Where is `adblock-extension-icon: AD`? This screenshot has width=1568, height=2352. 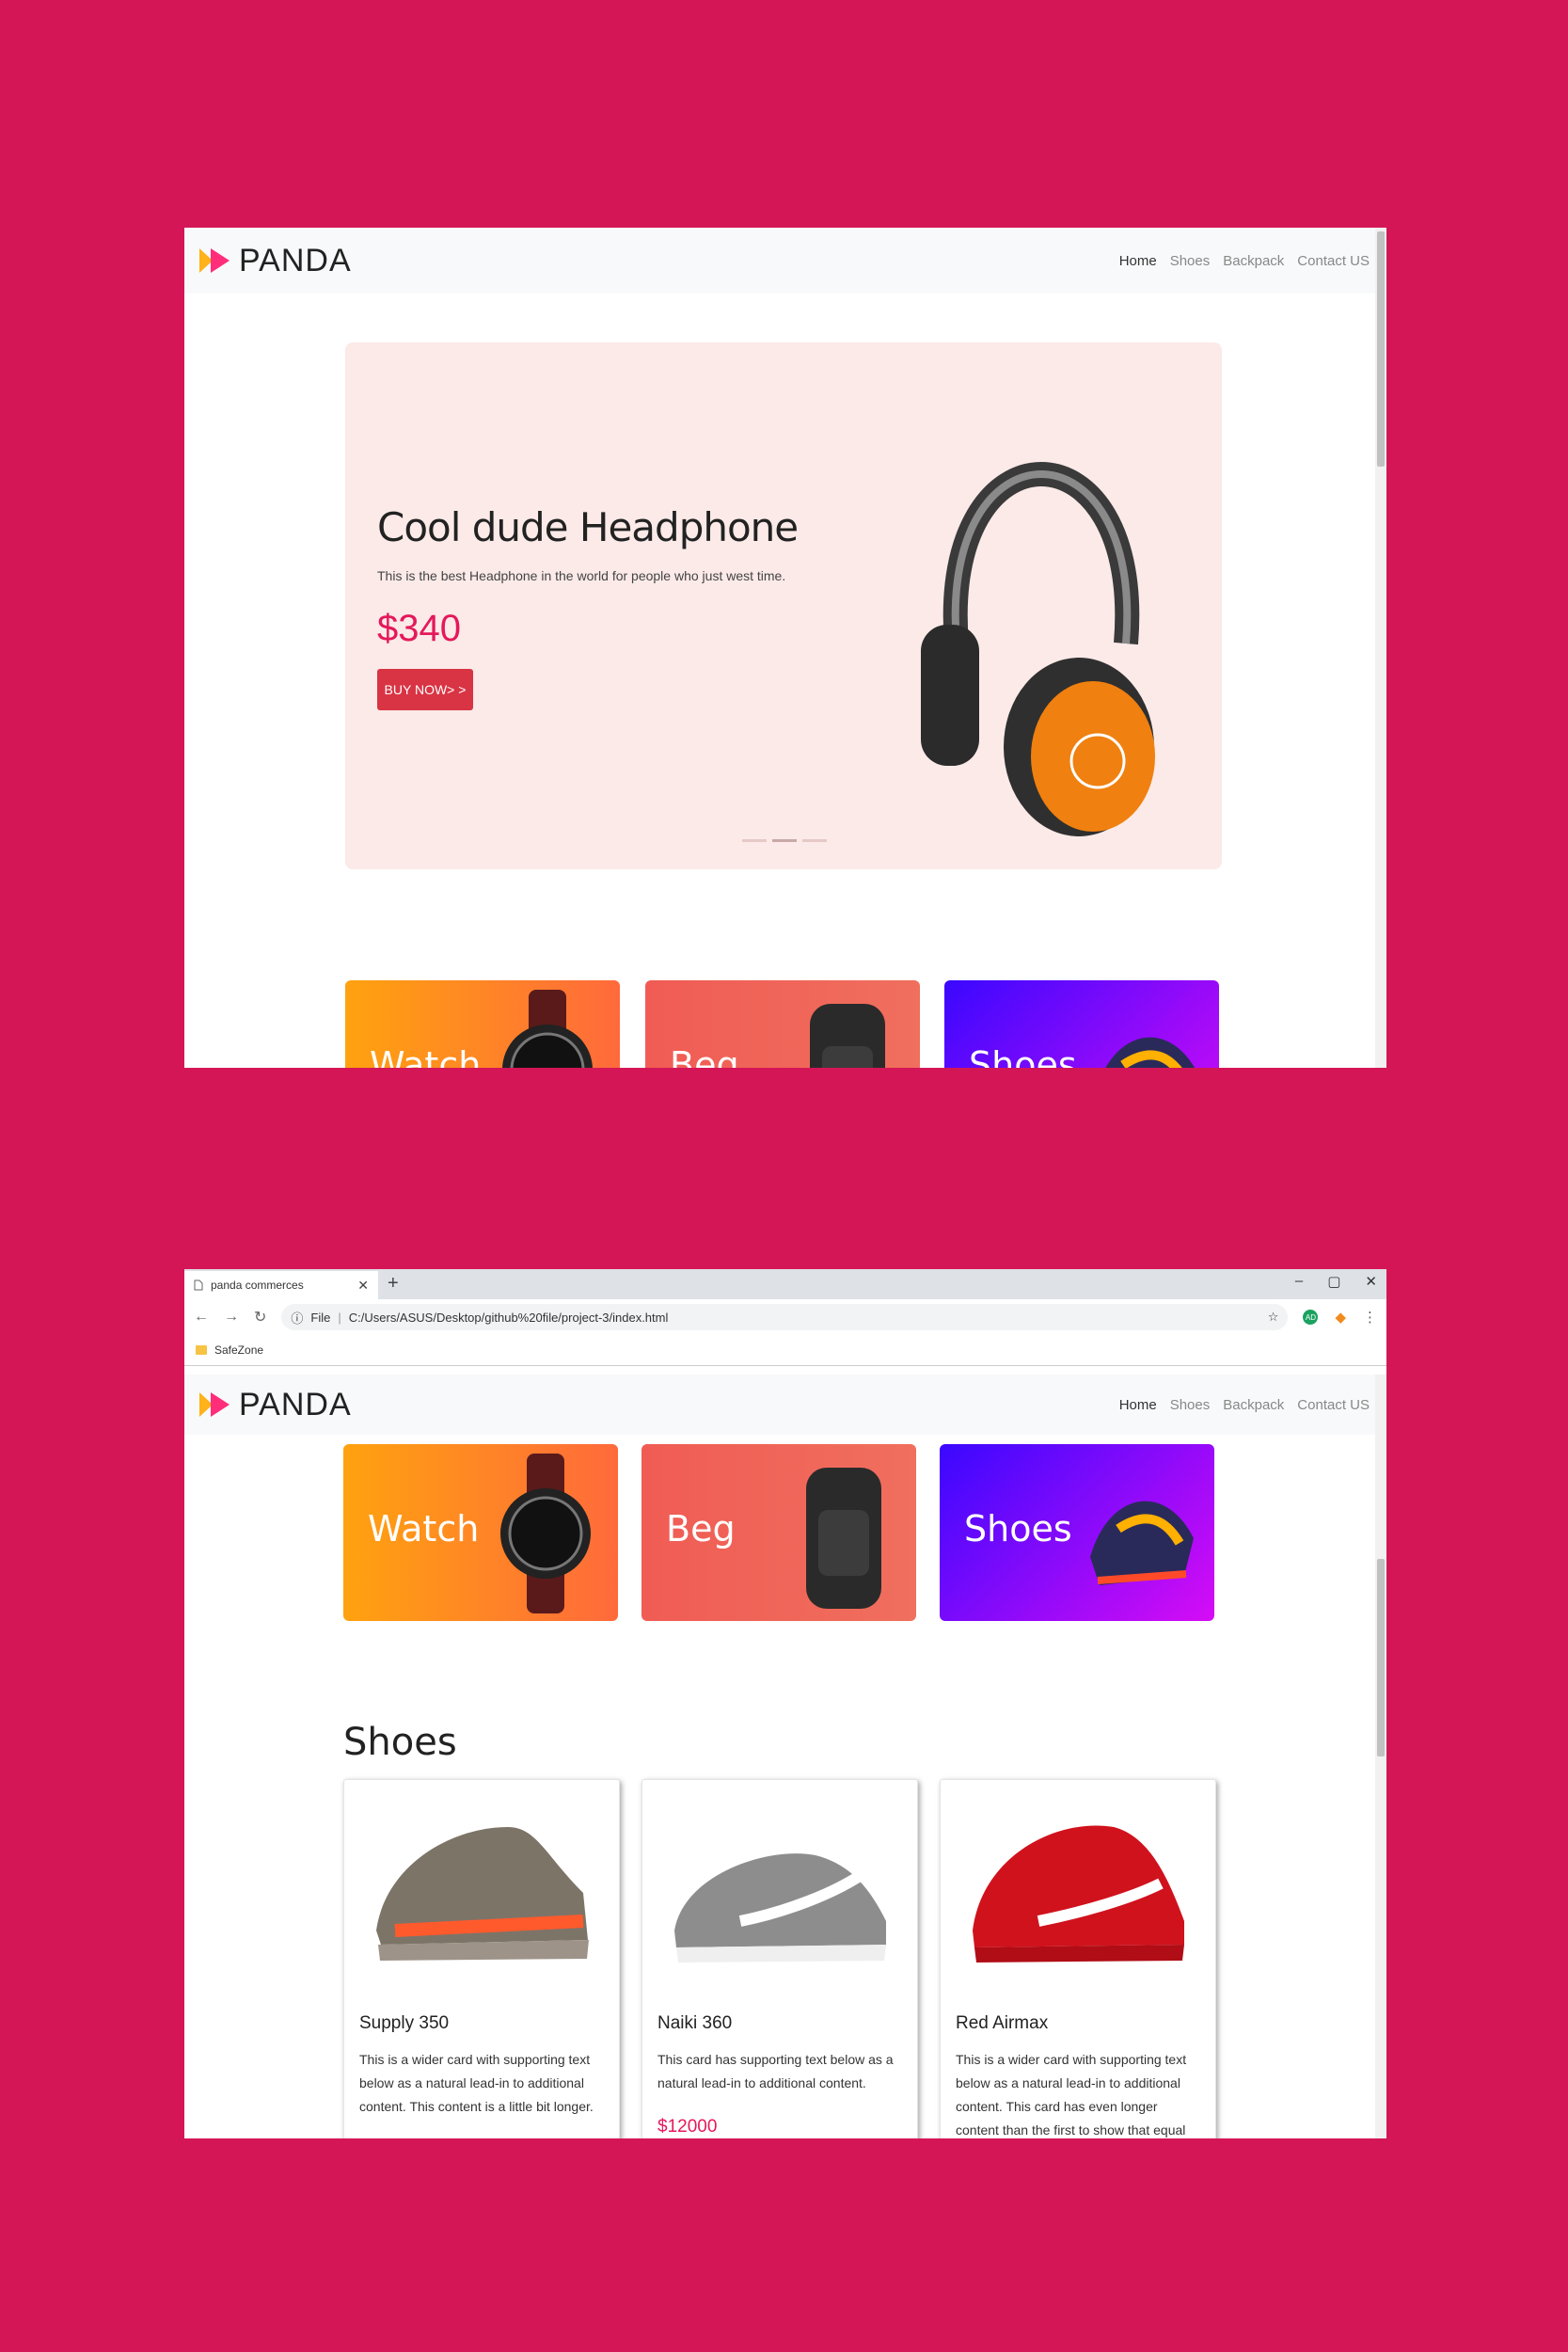
adblock-extension-icon: AD is located at coordinates (1311, 1317).